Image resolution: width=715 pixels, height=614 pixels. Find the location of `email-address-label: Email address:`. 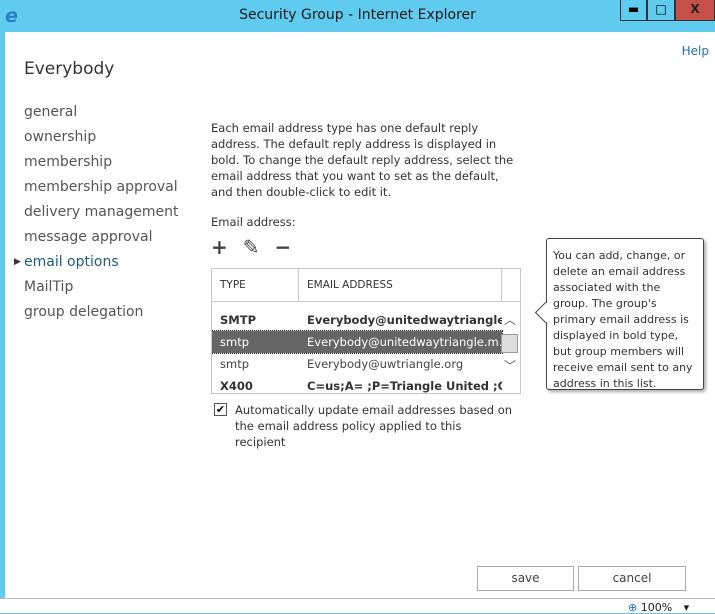

email-address-label: Email address: is located at coordinates (253, 222).